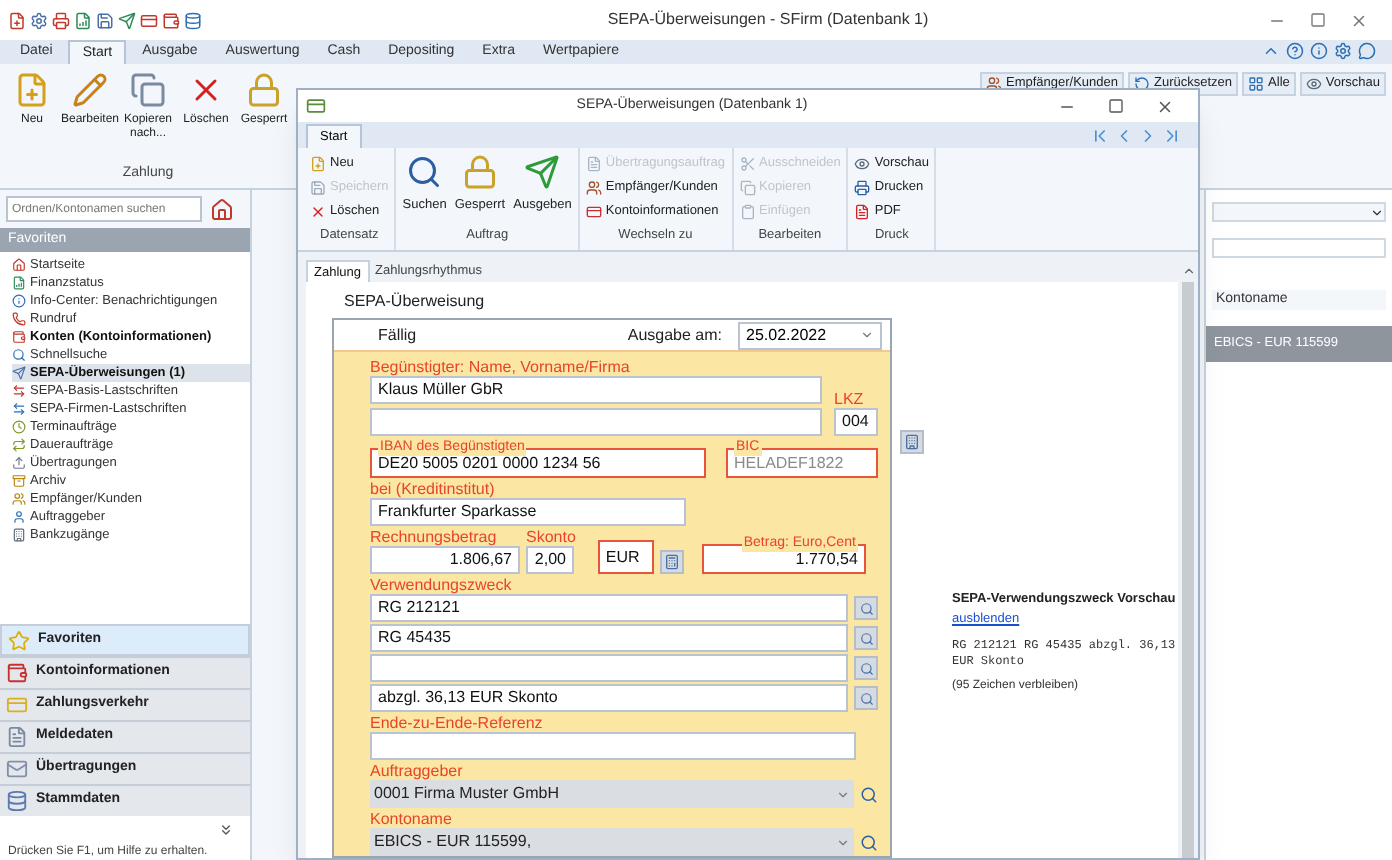 The image size is (1392, 860). What do you see at coordinates (625, 557) in the screenshot?
I see `input-field: EUR` at bounding box center [625, 557].